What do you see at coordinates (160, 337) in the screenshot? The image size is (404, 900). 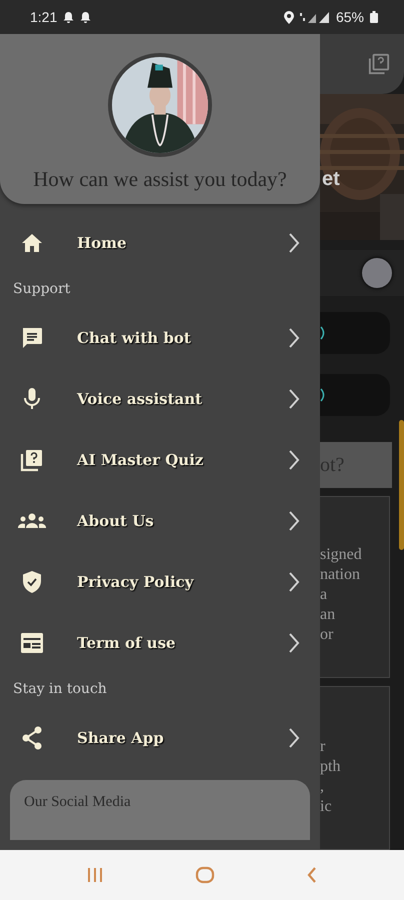 I see `menu-item: Chat with bot` at bounding box center [160, 337].